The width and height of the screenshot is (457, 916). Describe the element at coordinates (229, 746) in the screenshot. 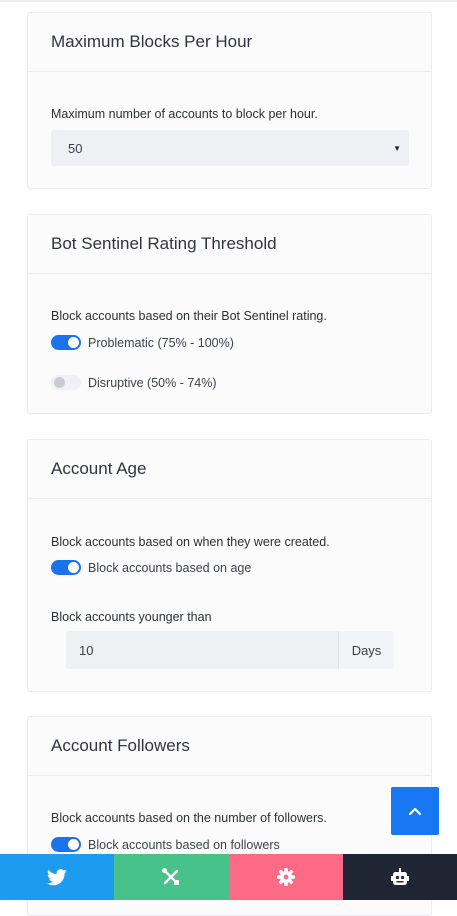

I see `card-title: Account Followers` at that location.